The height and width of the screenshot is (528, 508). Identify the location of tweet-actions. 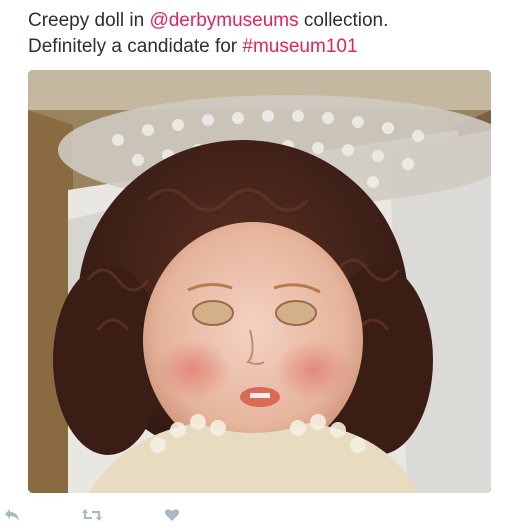
(254, 514).